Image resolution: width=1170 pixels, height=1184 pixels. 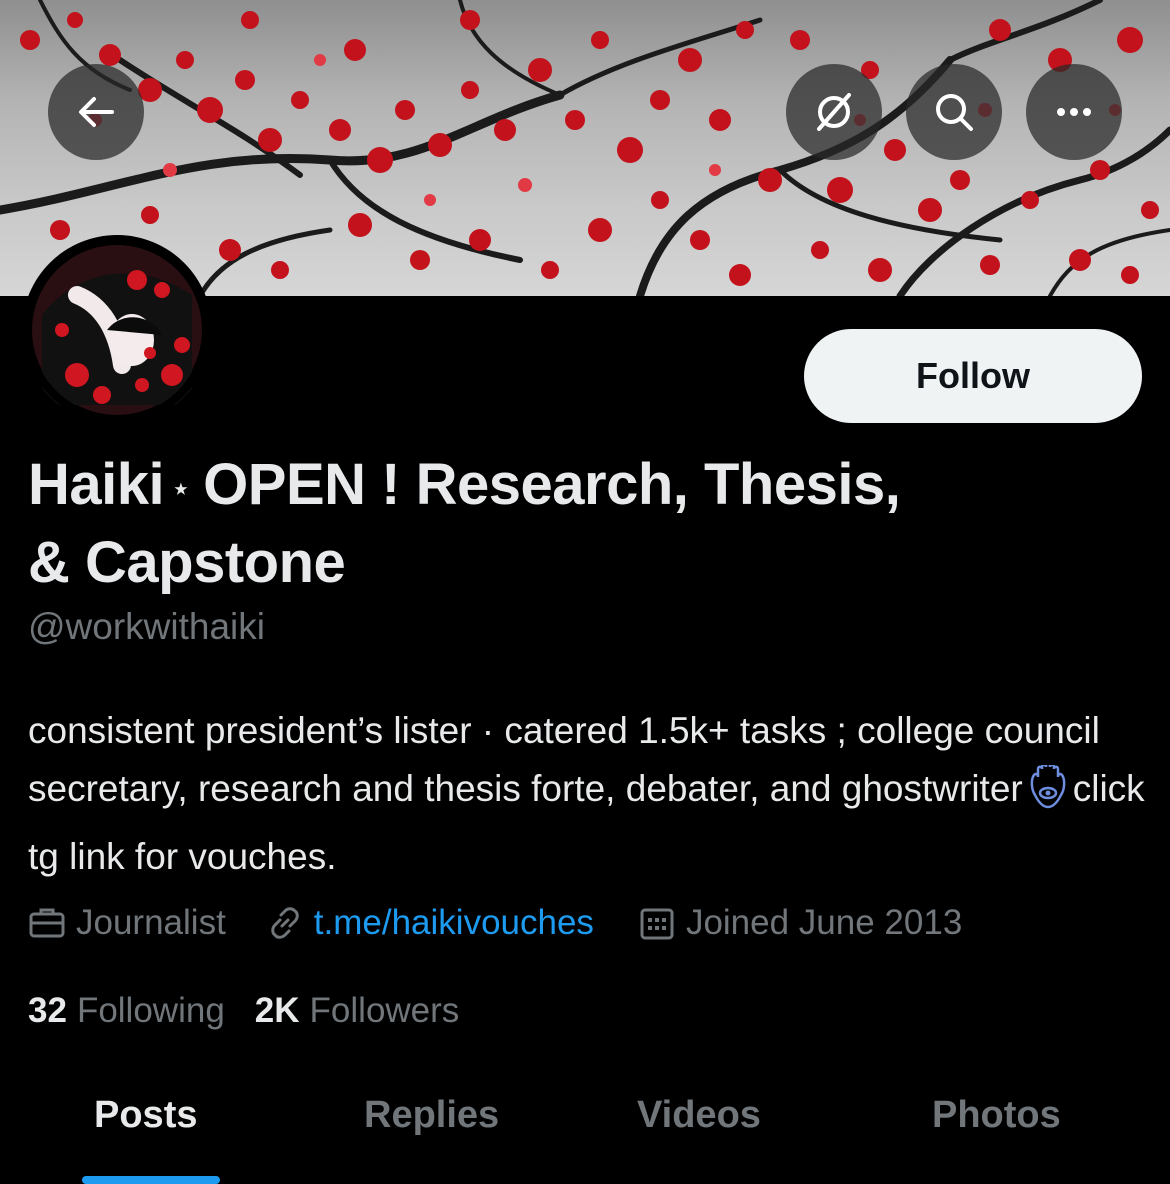 I want to click on display-name-line2: & Capstone, so click(x=187, y=562).